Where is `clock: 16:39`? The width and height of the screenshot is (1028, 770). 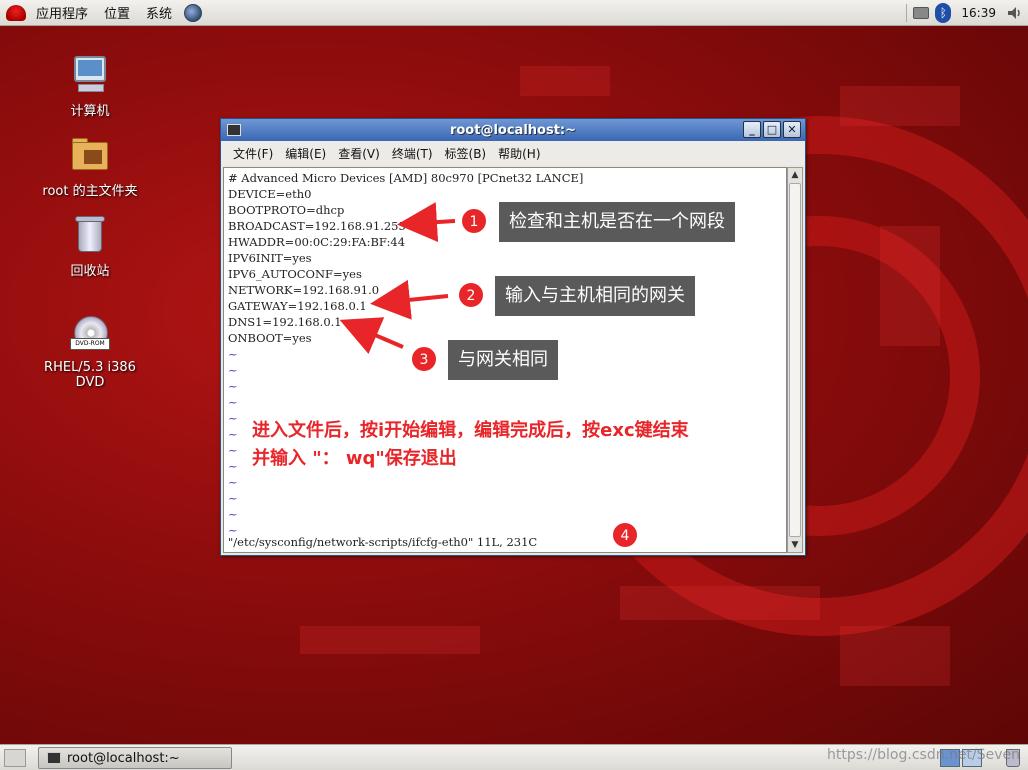
clock: 16:39 is located at coordinates (978, 13).